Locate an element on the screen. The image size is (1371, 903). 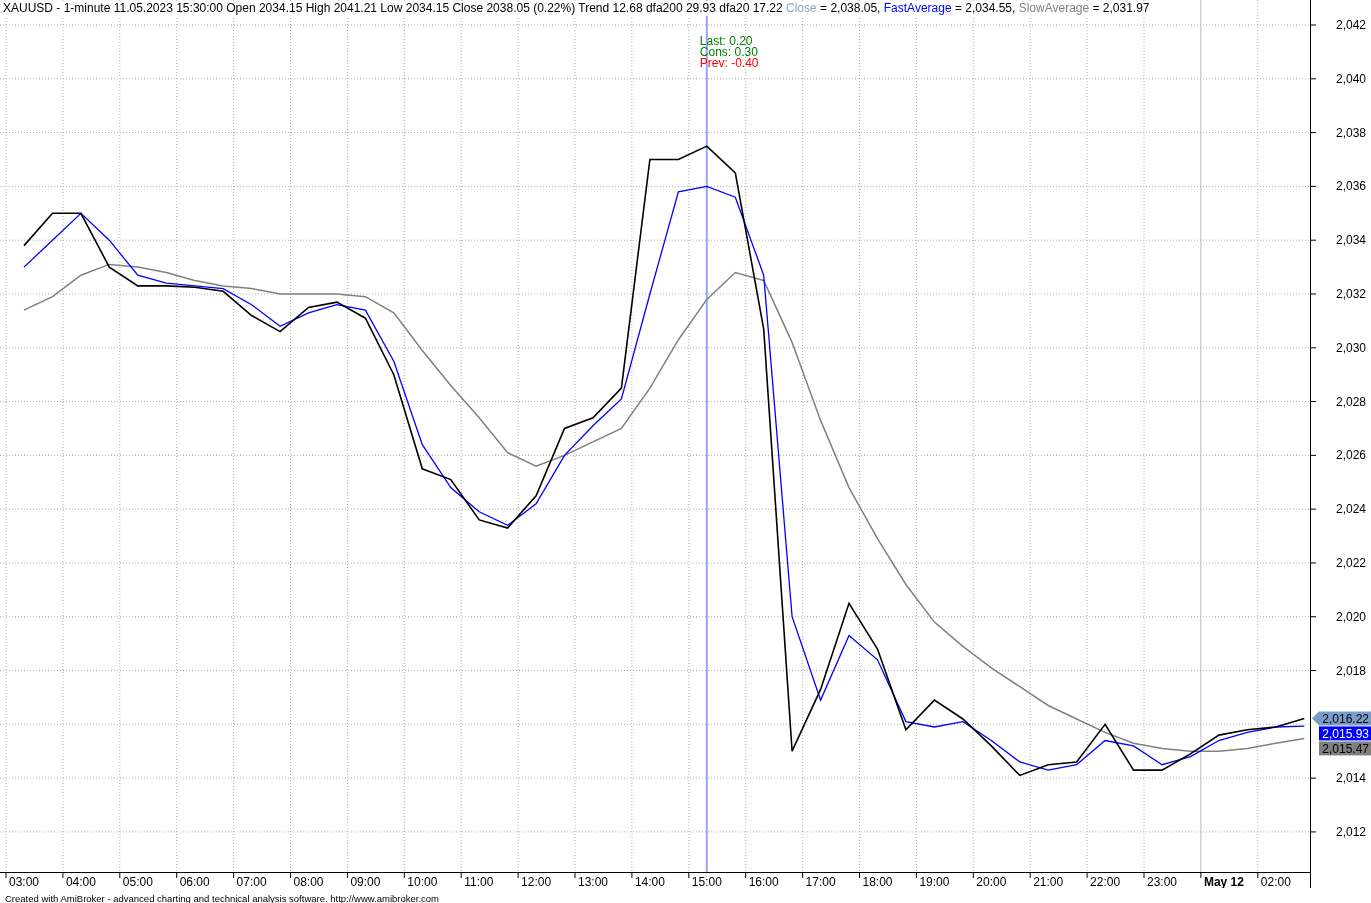
x-axis-label: 05:00 is located at coordinates (137, 881).